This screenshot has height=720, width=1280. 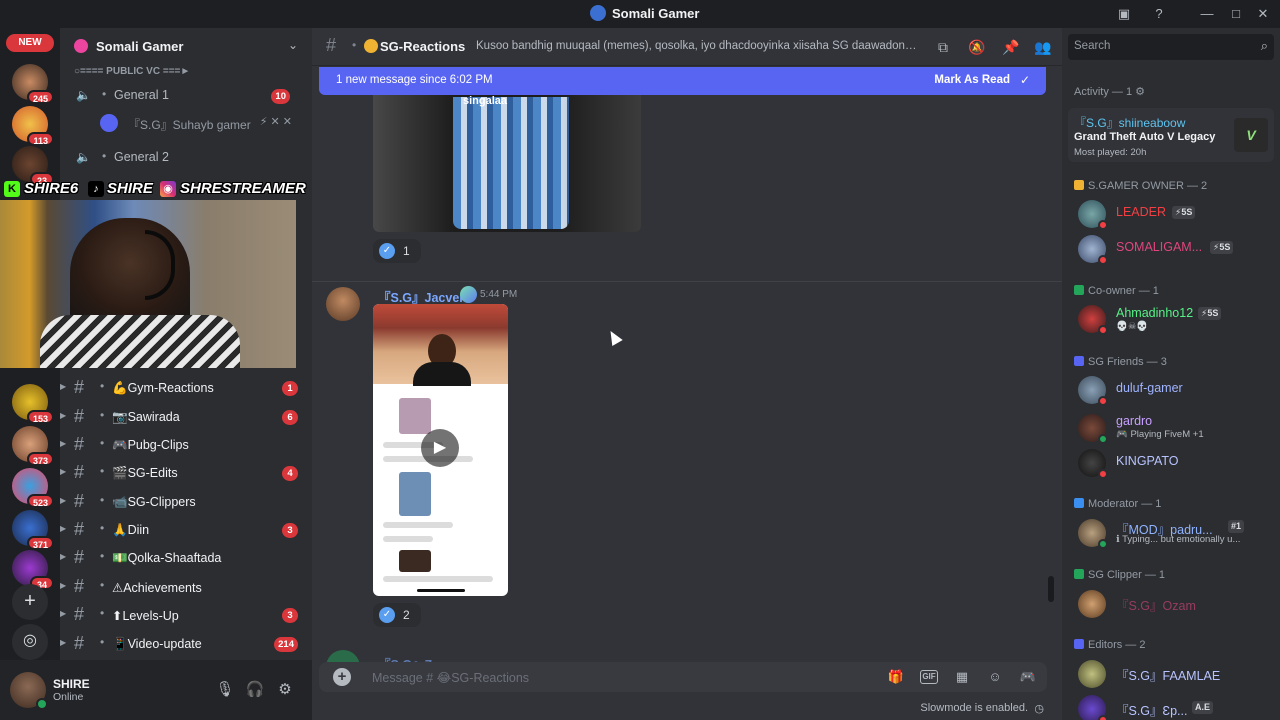 I want to click on threads-icon: ⧉, so click(x=943, y=47).